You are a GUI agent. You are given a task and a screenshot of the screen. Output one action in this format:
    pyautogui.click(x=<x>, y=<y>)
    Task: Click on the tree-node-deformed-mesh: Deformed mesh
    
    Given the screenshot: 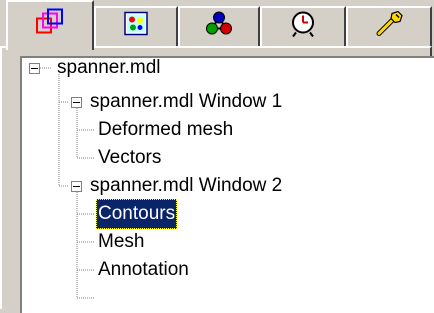 What is the action you would take?
    pyautogui.click(x=165, y=130)
    